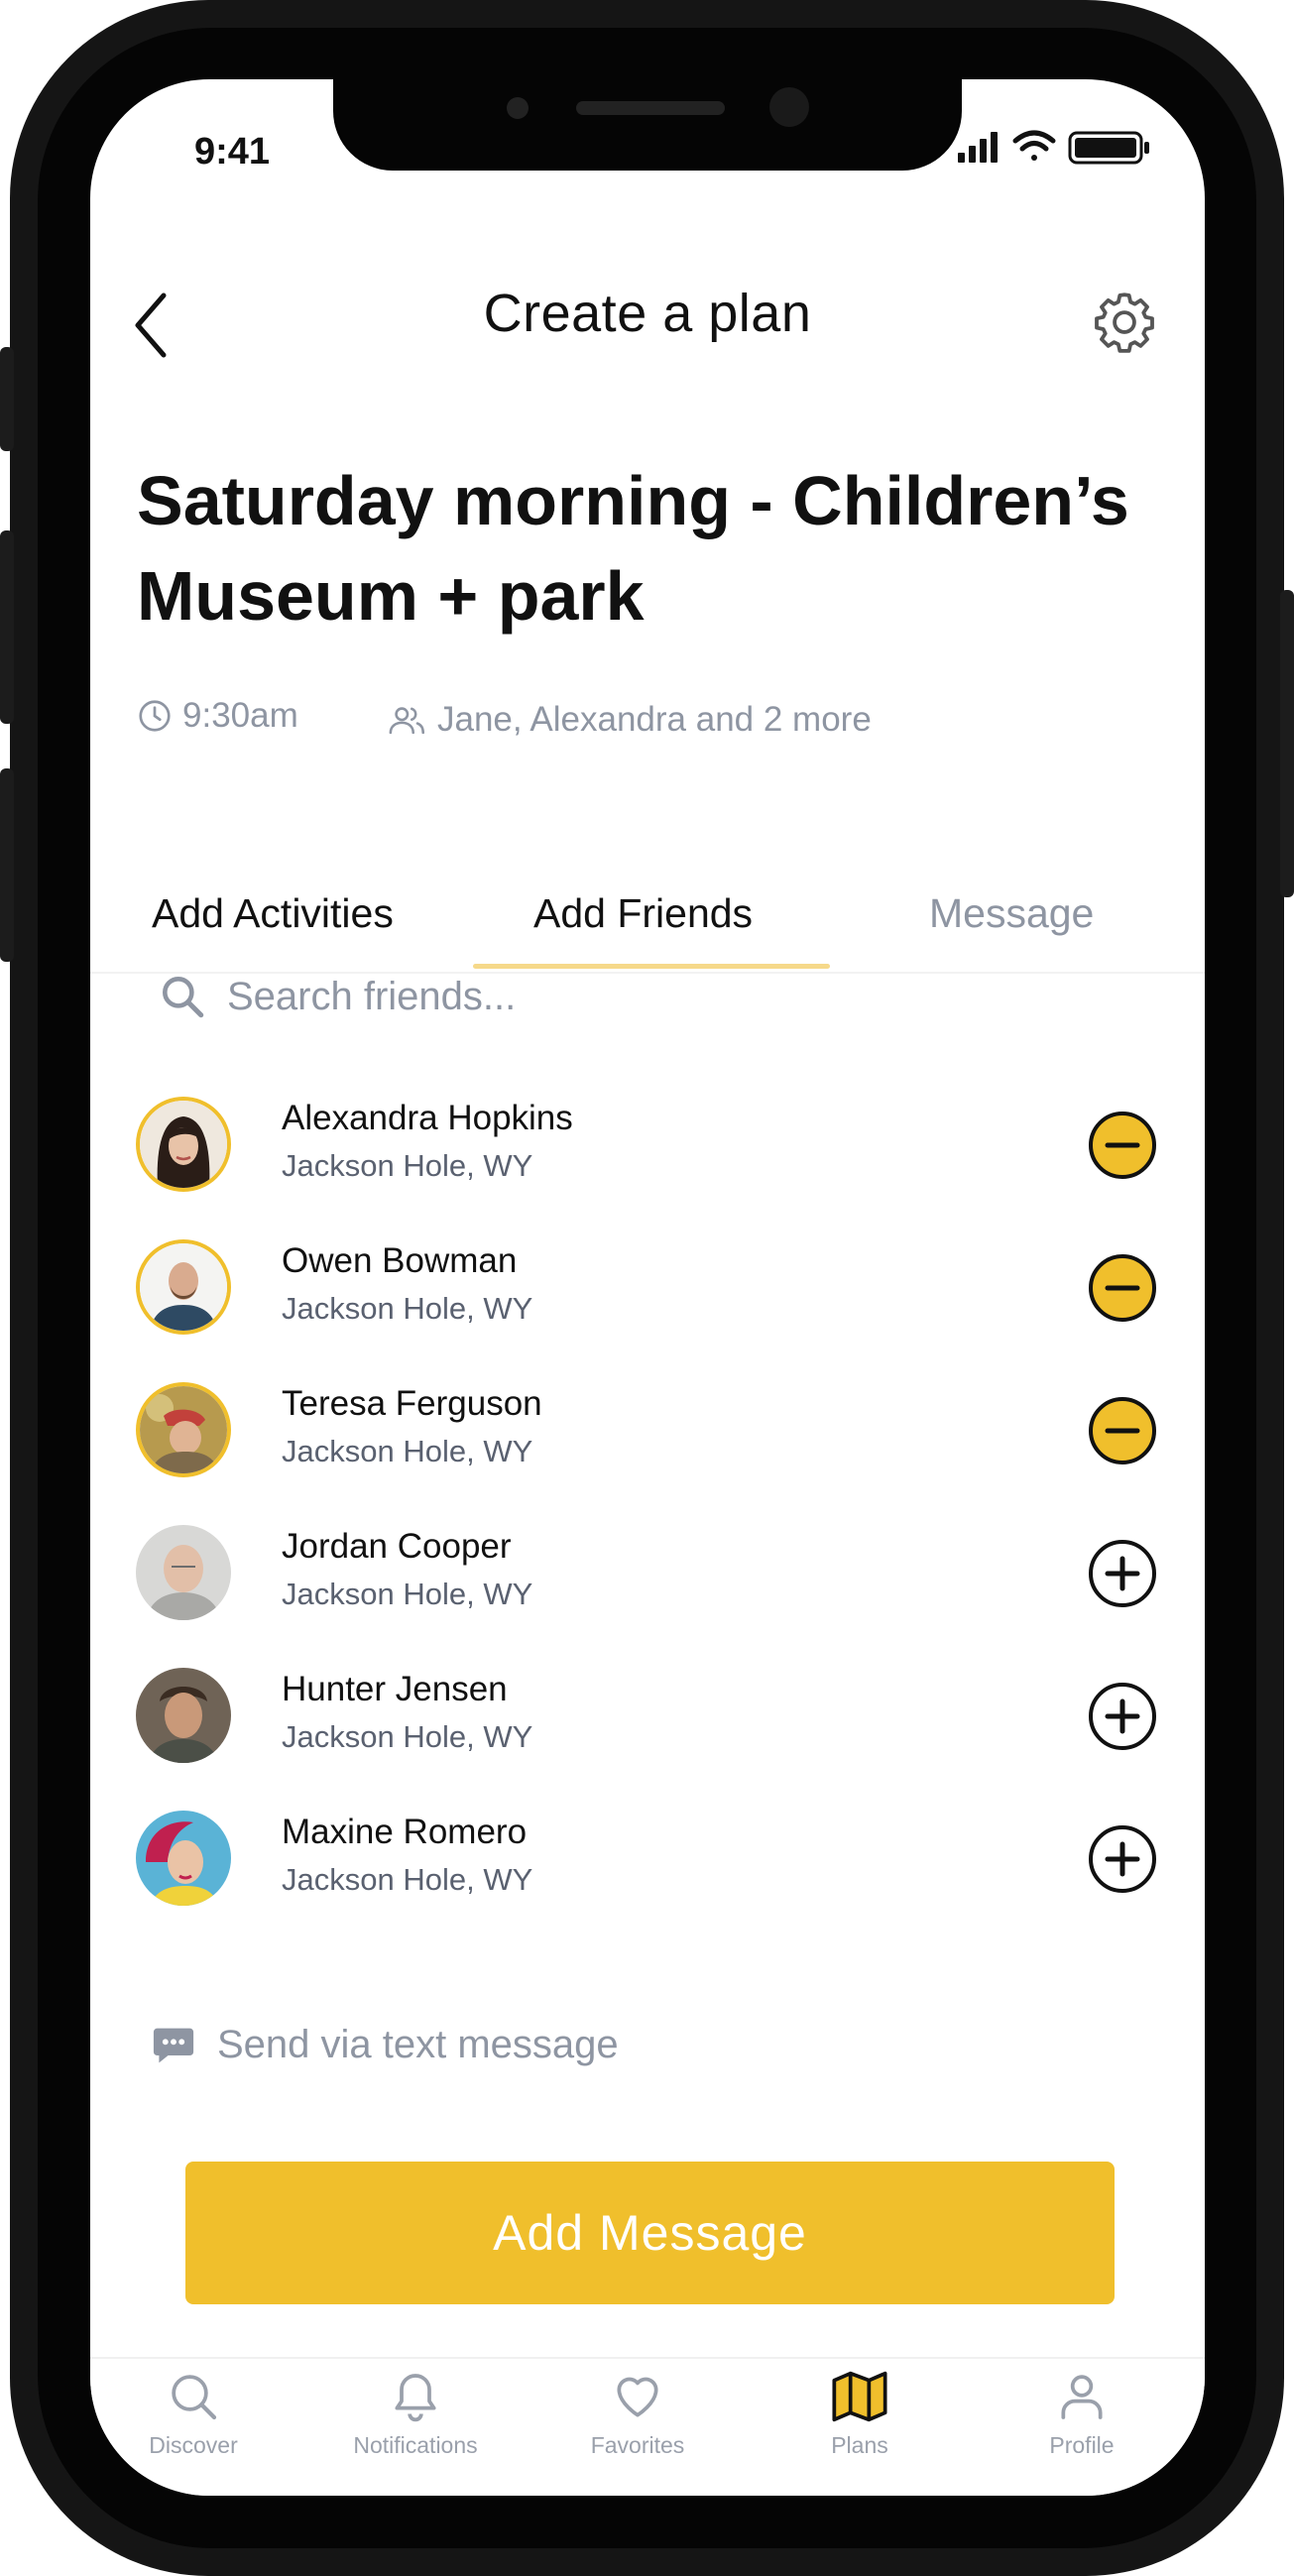 The image size is (1294, 2576). What do you see at coordinates (232, 152) in the screenshot?
I see `status-time: 9:41` at bounding box center [232, 152].